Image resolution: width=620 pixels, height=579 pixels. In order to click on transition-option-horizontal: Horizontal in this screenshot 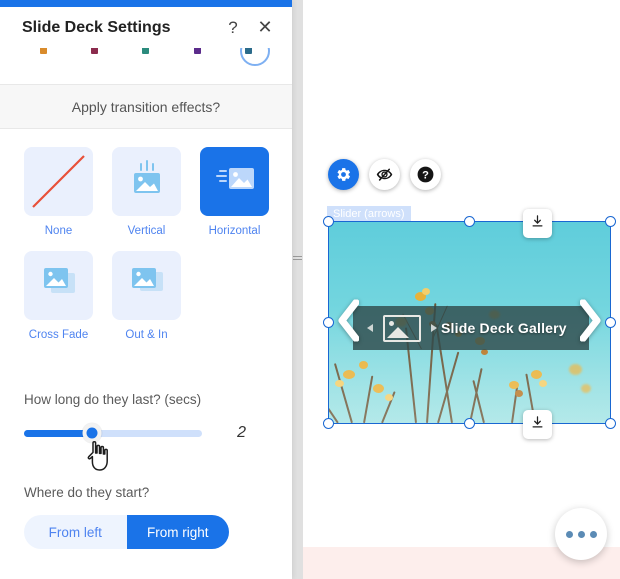, I will do `click(234, 192)`.